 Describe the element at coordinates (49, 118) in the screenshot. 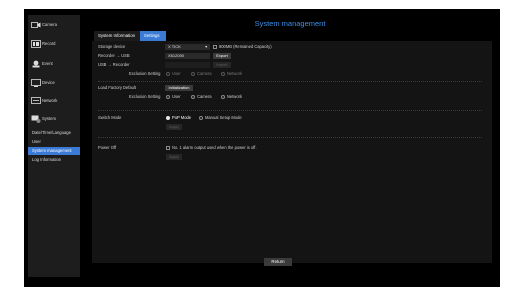

I see `sidebar-item-label: System` at that location.